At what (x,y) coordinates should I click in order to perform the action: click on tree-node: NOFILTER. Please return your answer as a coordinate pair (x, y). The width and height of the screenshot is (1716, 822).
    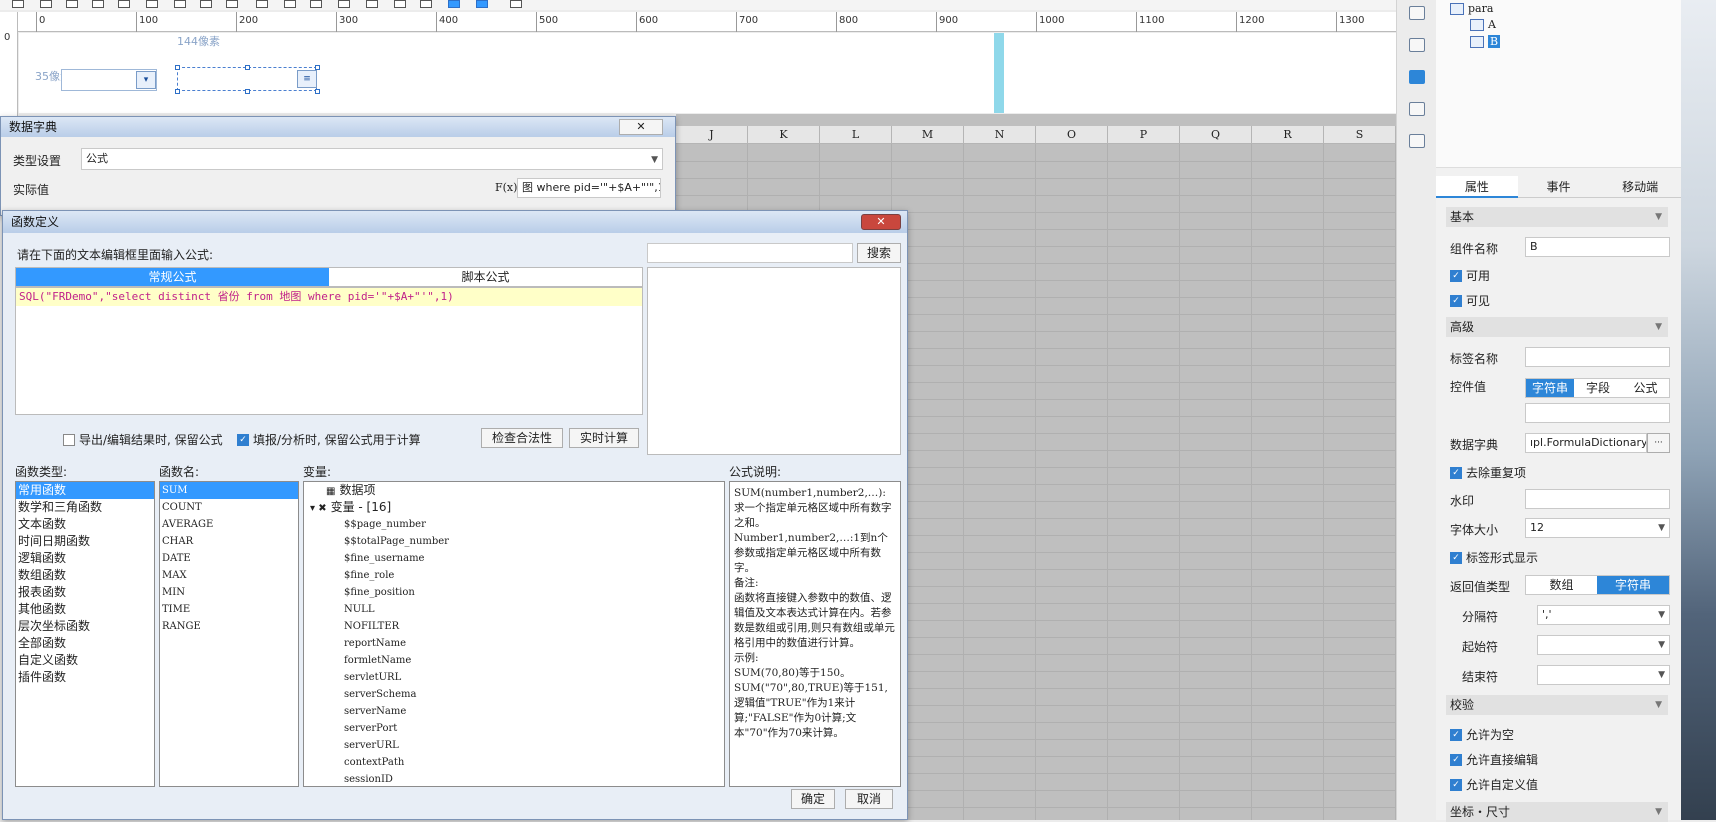
    Looking at the image, I should click on (514, 626).